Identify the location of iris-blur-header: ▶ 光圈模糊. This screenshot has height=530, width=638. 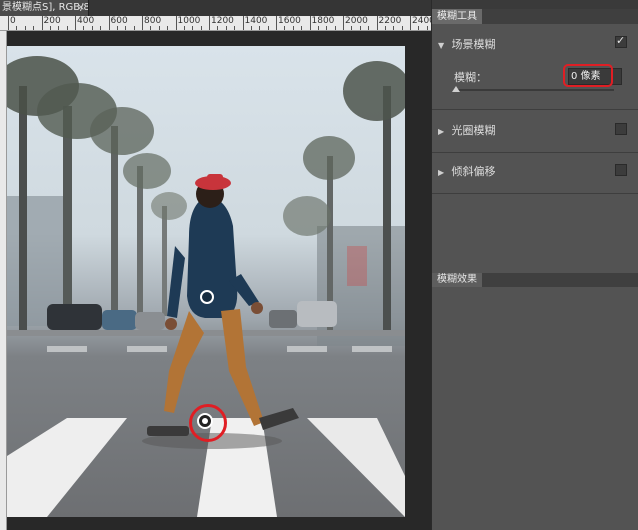
(467, 130).